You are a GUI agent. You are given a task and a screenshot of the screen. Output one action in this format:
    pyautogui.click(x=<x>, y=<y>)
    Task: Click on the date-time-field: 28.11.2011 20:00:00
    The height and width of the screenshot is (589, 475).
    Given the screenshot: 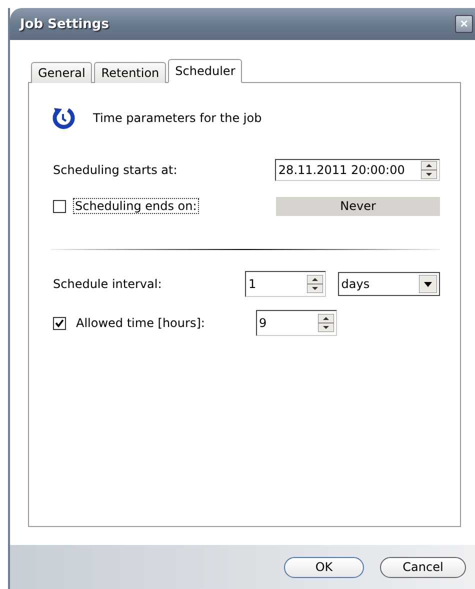 What is the action you would take?
    pyautogui.click(x=357, y=170)
    